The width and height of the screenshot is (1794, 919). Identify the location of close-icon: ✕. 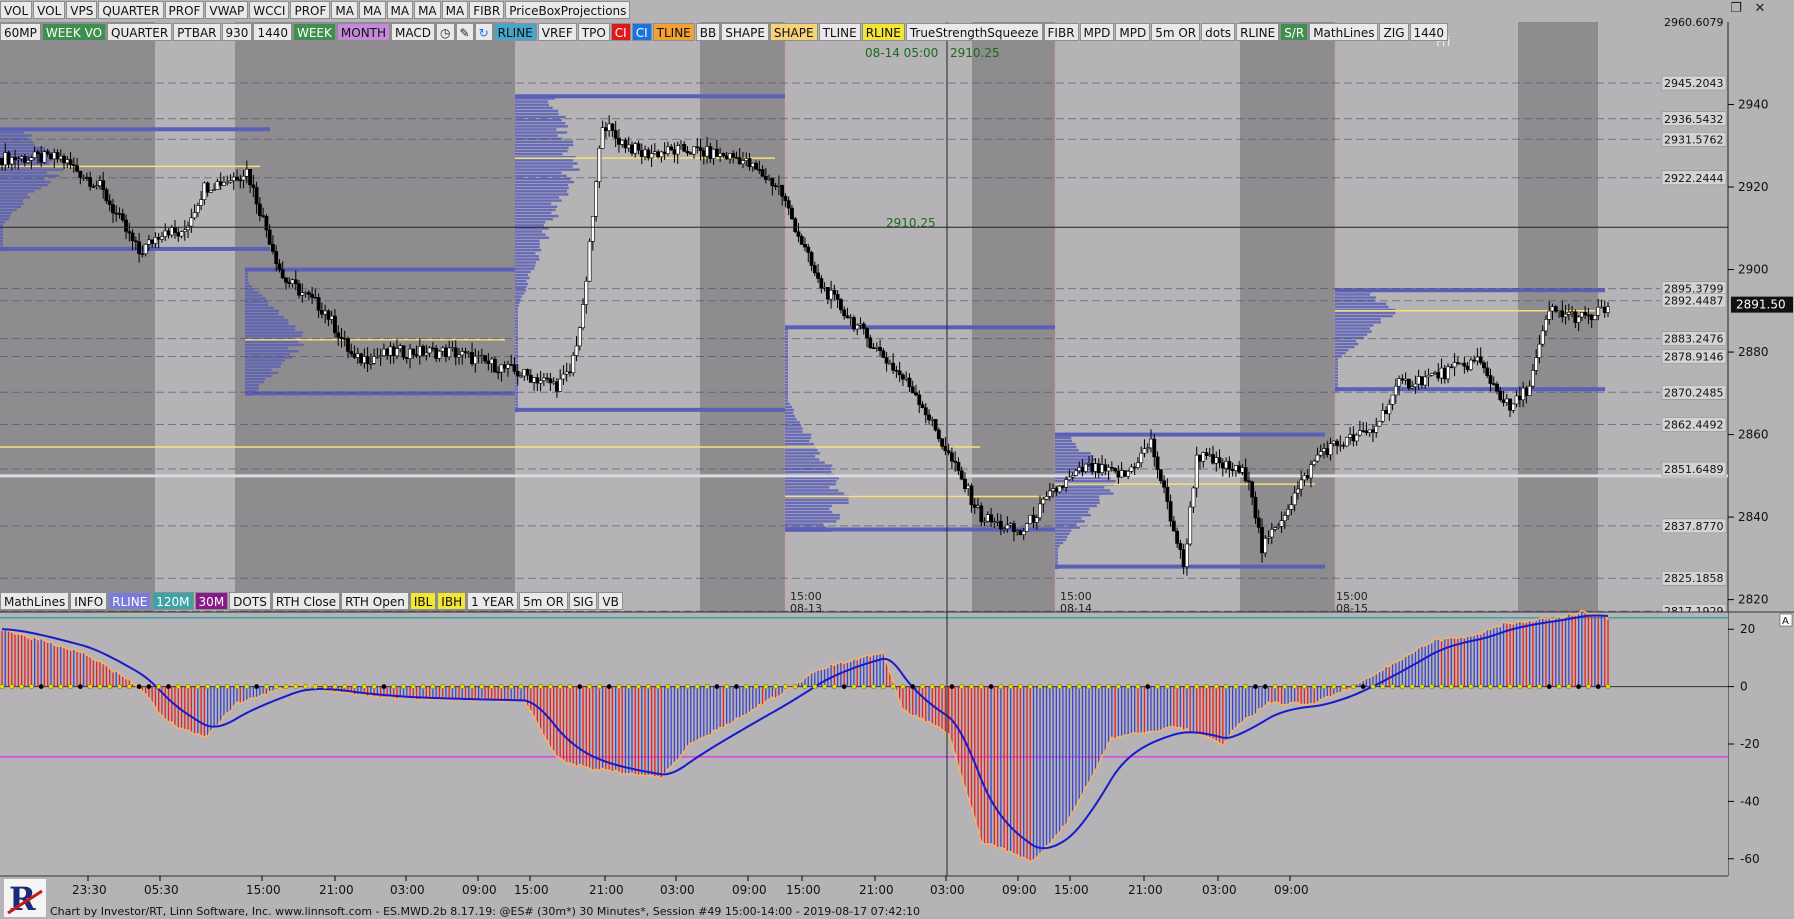
(1760, 9).